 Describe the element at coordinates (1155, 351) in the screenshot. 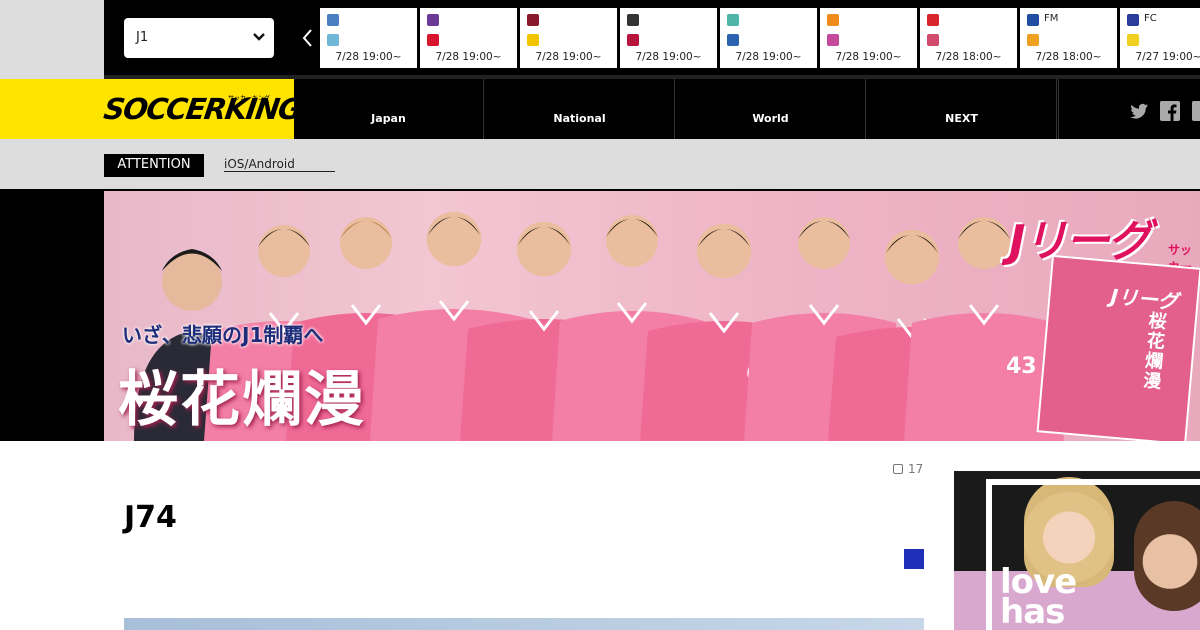

I see `magazine-headline: 桜花爛漫` at that location.